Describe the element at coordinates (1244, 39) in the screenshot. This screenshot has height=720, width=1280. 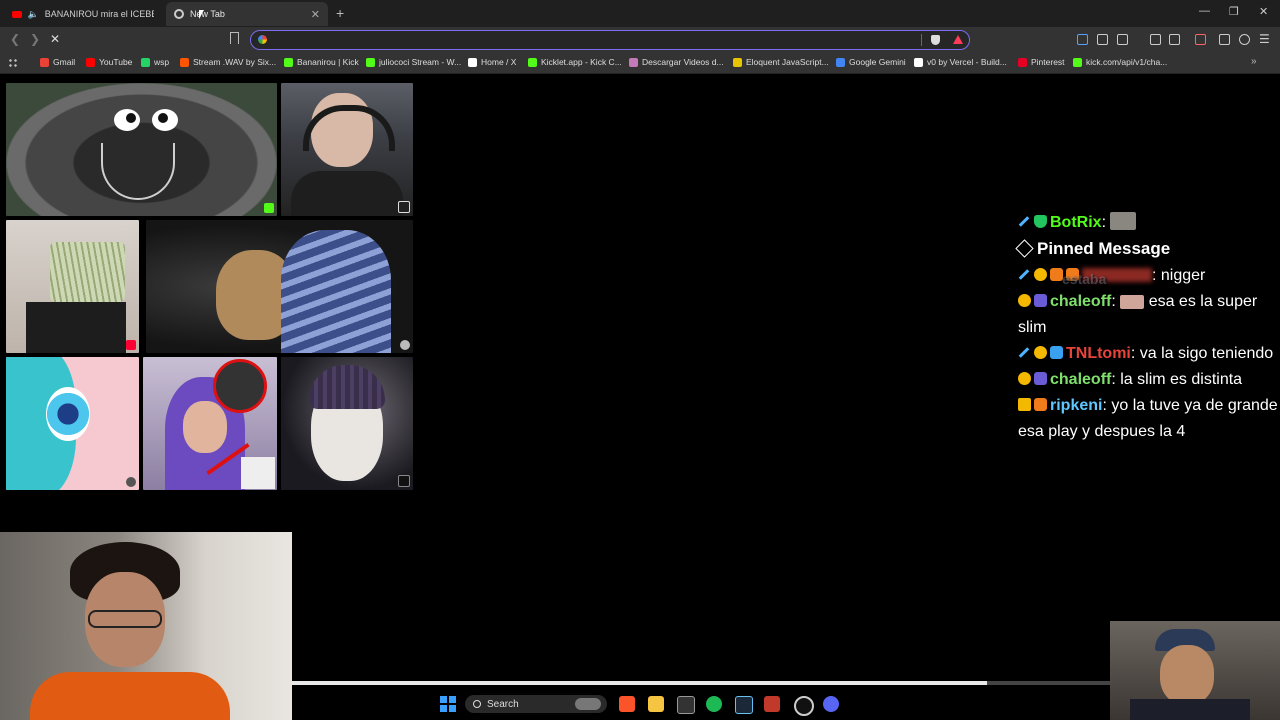
I see `vpn-icon` at that location.